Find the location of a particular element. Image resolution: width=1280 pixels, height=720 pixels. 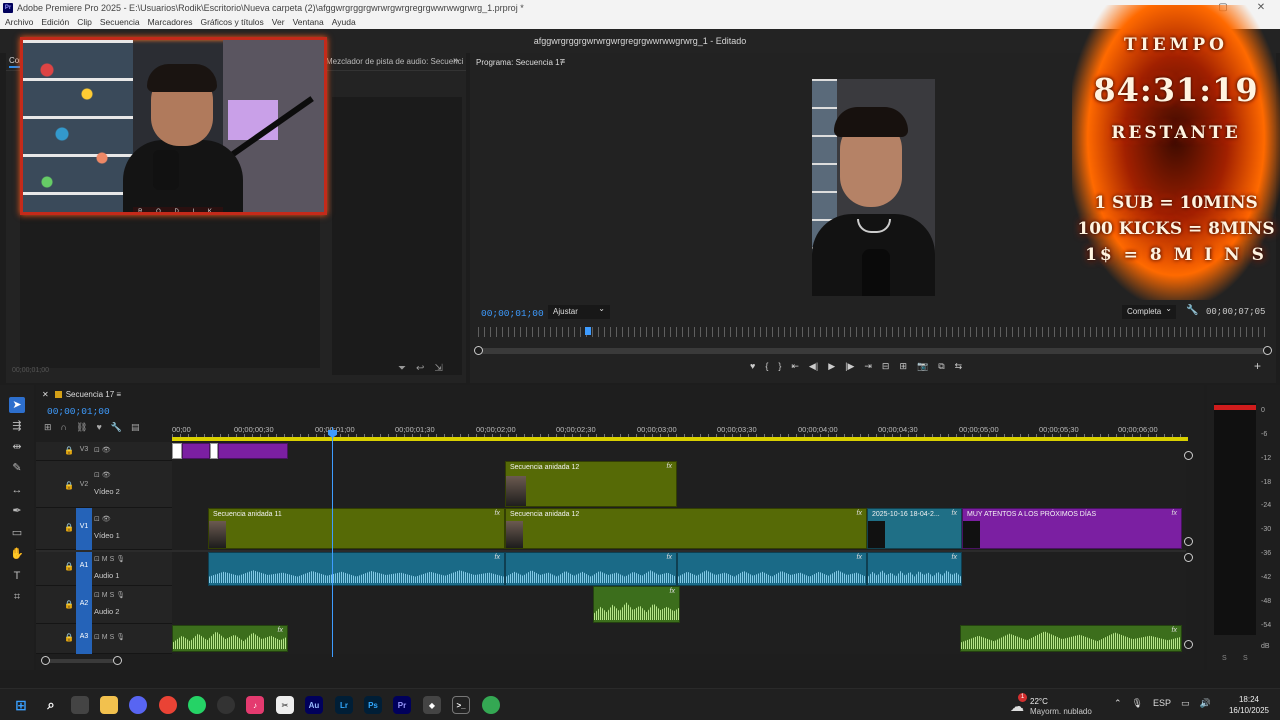

scroll-handle-left is located at coordinates (478, 350).